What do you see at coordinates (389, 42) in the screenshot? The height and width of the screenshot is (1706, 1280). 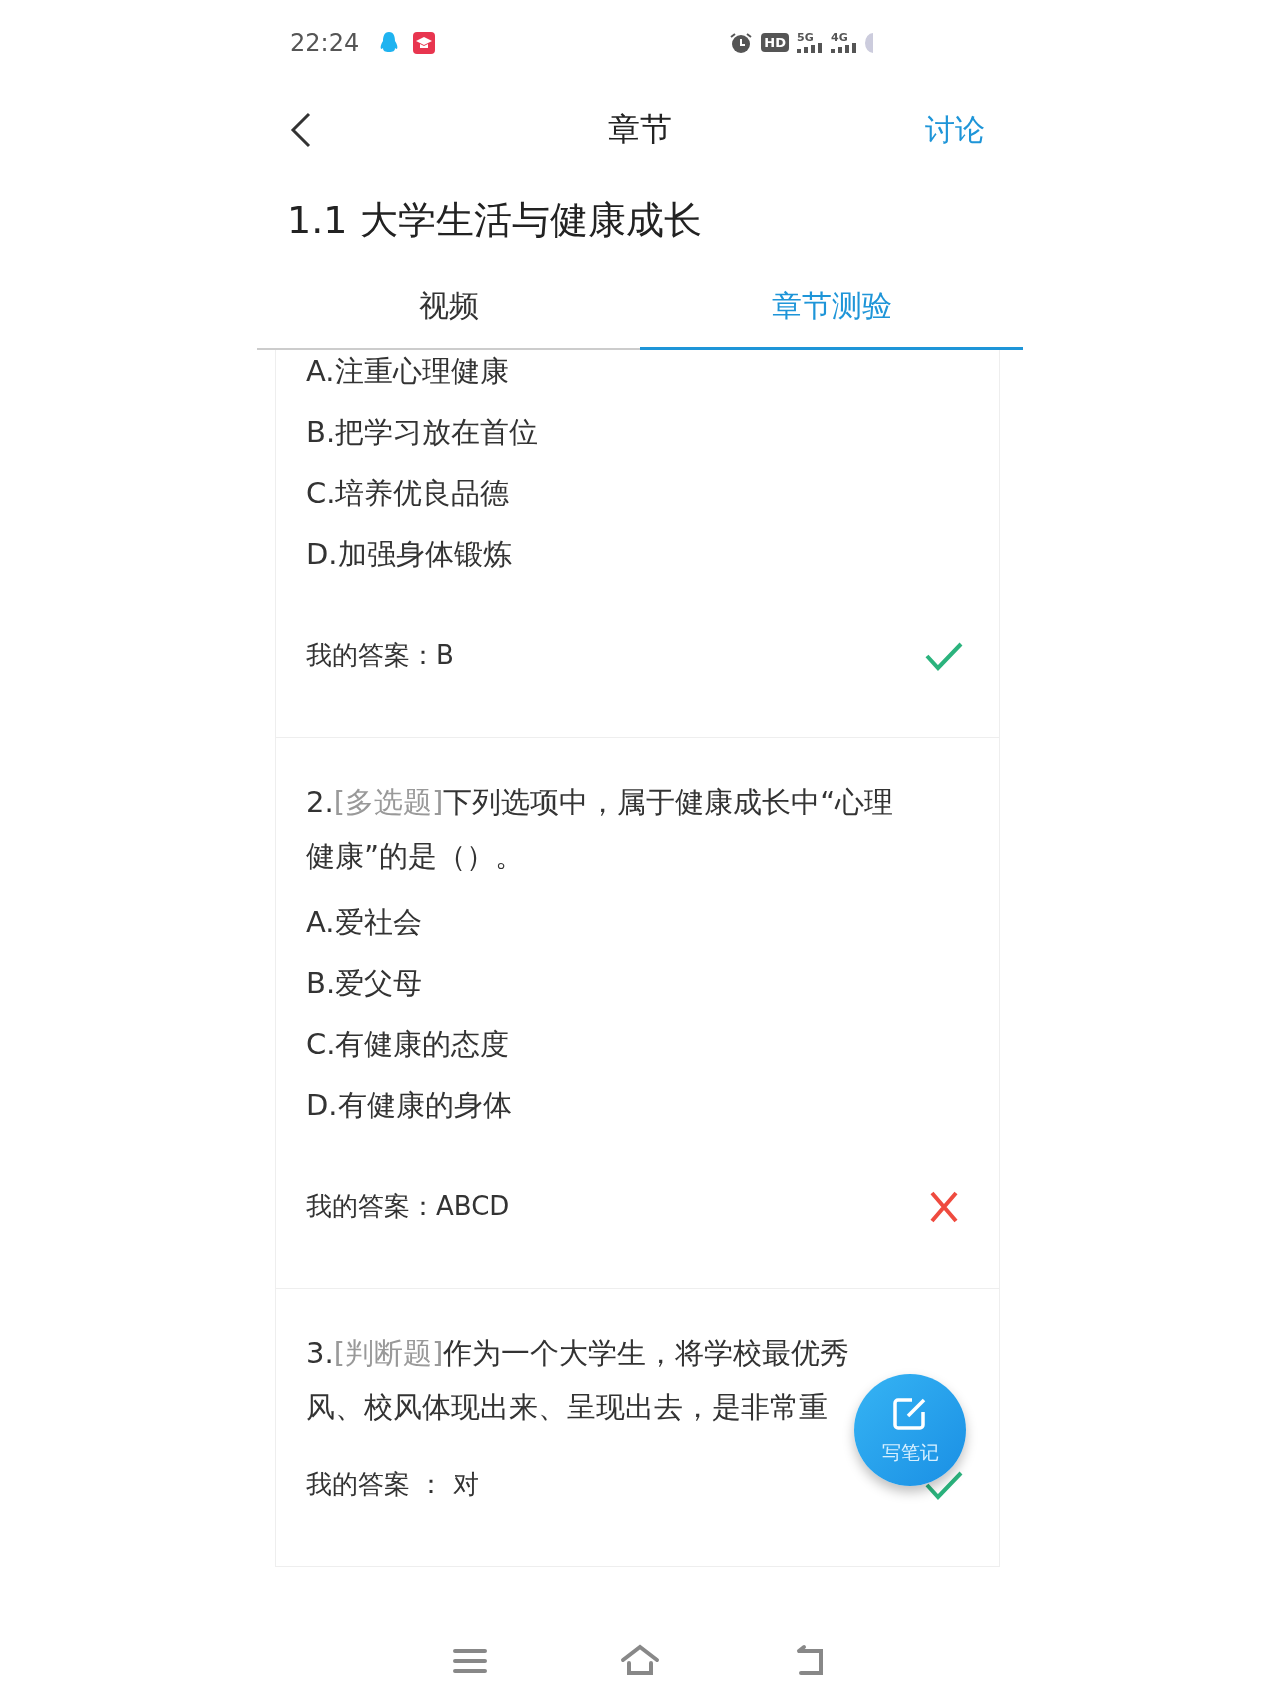 I see `penguin-icon` at bounding box center [389, 42].